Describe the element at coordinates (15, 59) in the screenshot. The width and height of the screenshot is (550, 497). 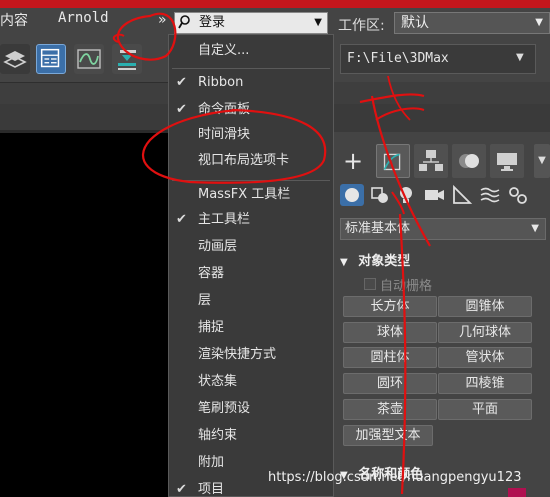
I see `layers-icon` at that location.